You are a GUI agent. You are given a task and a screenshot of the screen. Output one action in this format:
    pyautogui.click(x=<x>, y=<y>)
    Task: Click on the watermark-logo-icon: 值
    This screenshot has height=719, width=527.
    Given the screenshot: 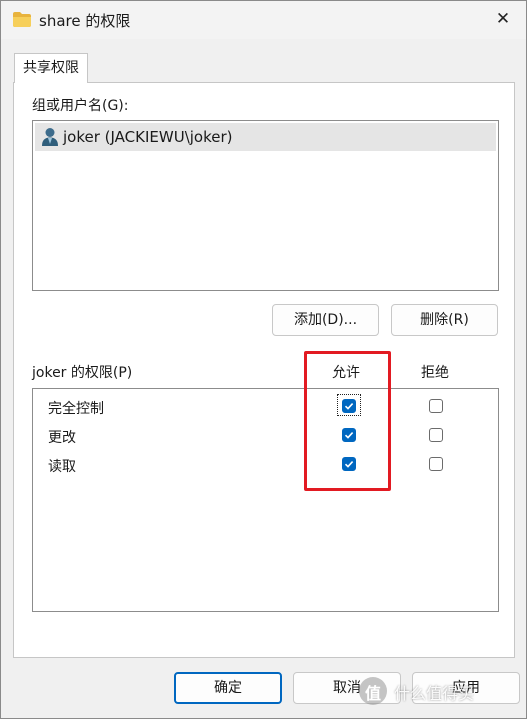 What is the action you would take?
    pyautogui.click(x=373, y=691)
    